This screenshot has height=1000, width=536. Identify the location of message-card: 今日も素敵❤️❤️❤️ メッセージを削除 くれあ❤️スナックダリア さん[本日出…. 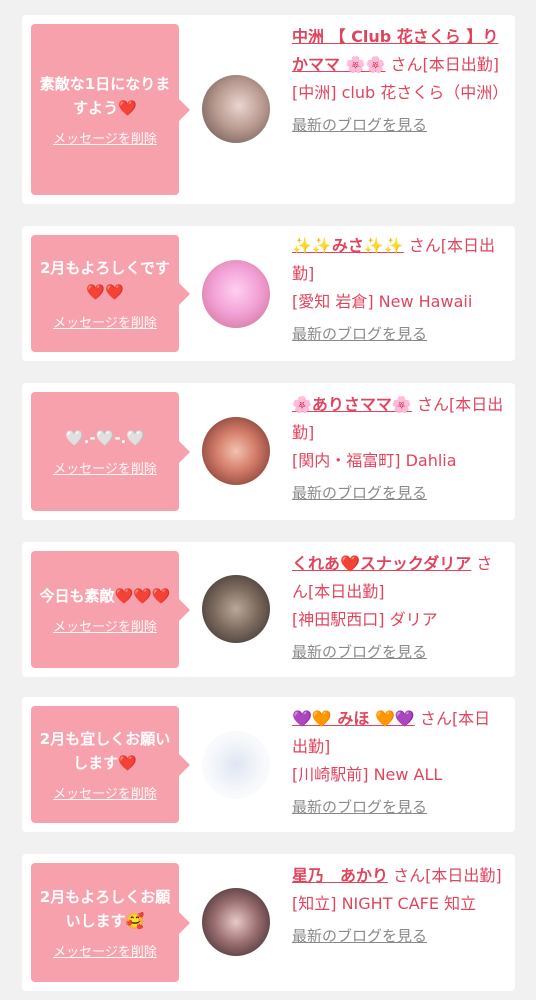
(268, 609).